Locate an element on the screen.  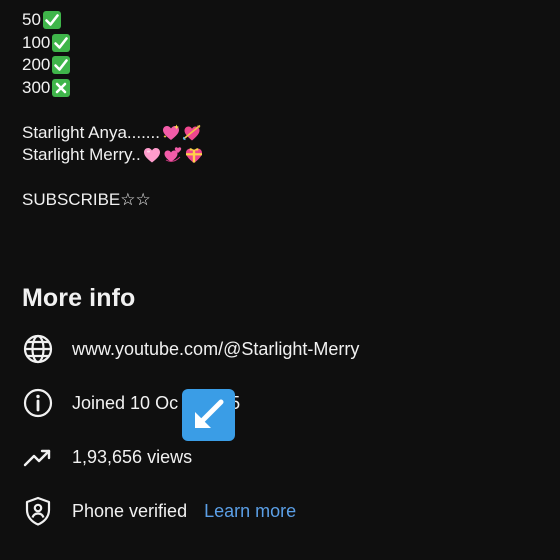
sparkling-heart-icon is located at coordinates (171, 133).